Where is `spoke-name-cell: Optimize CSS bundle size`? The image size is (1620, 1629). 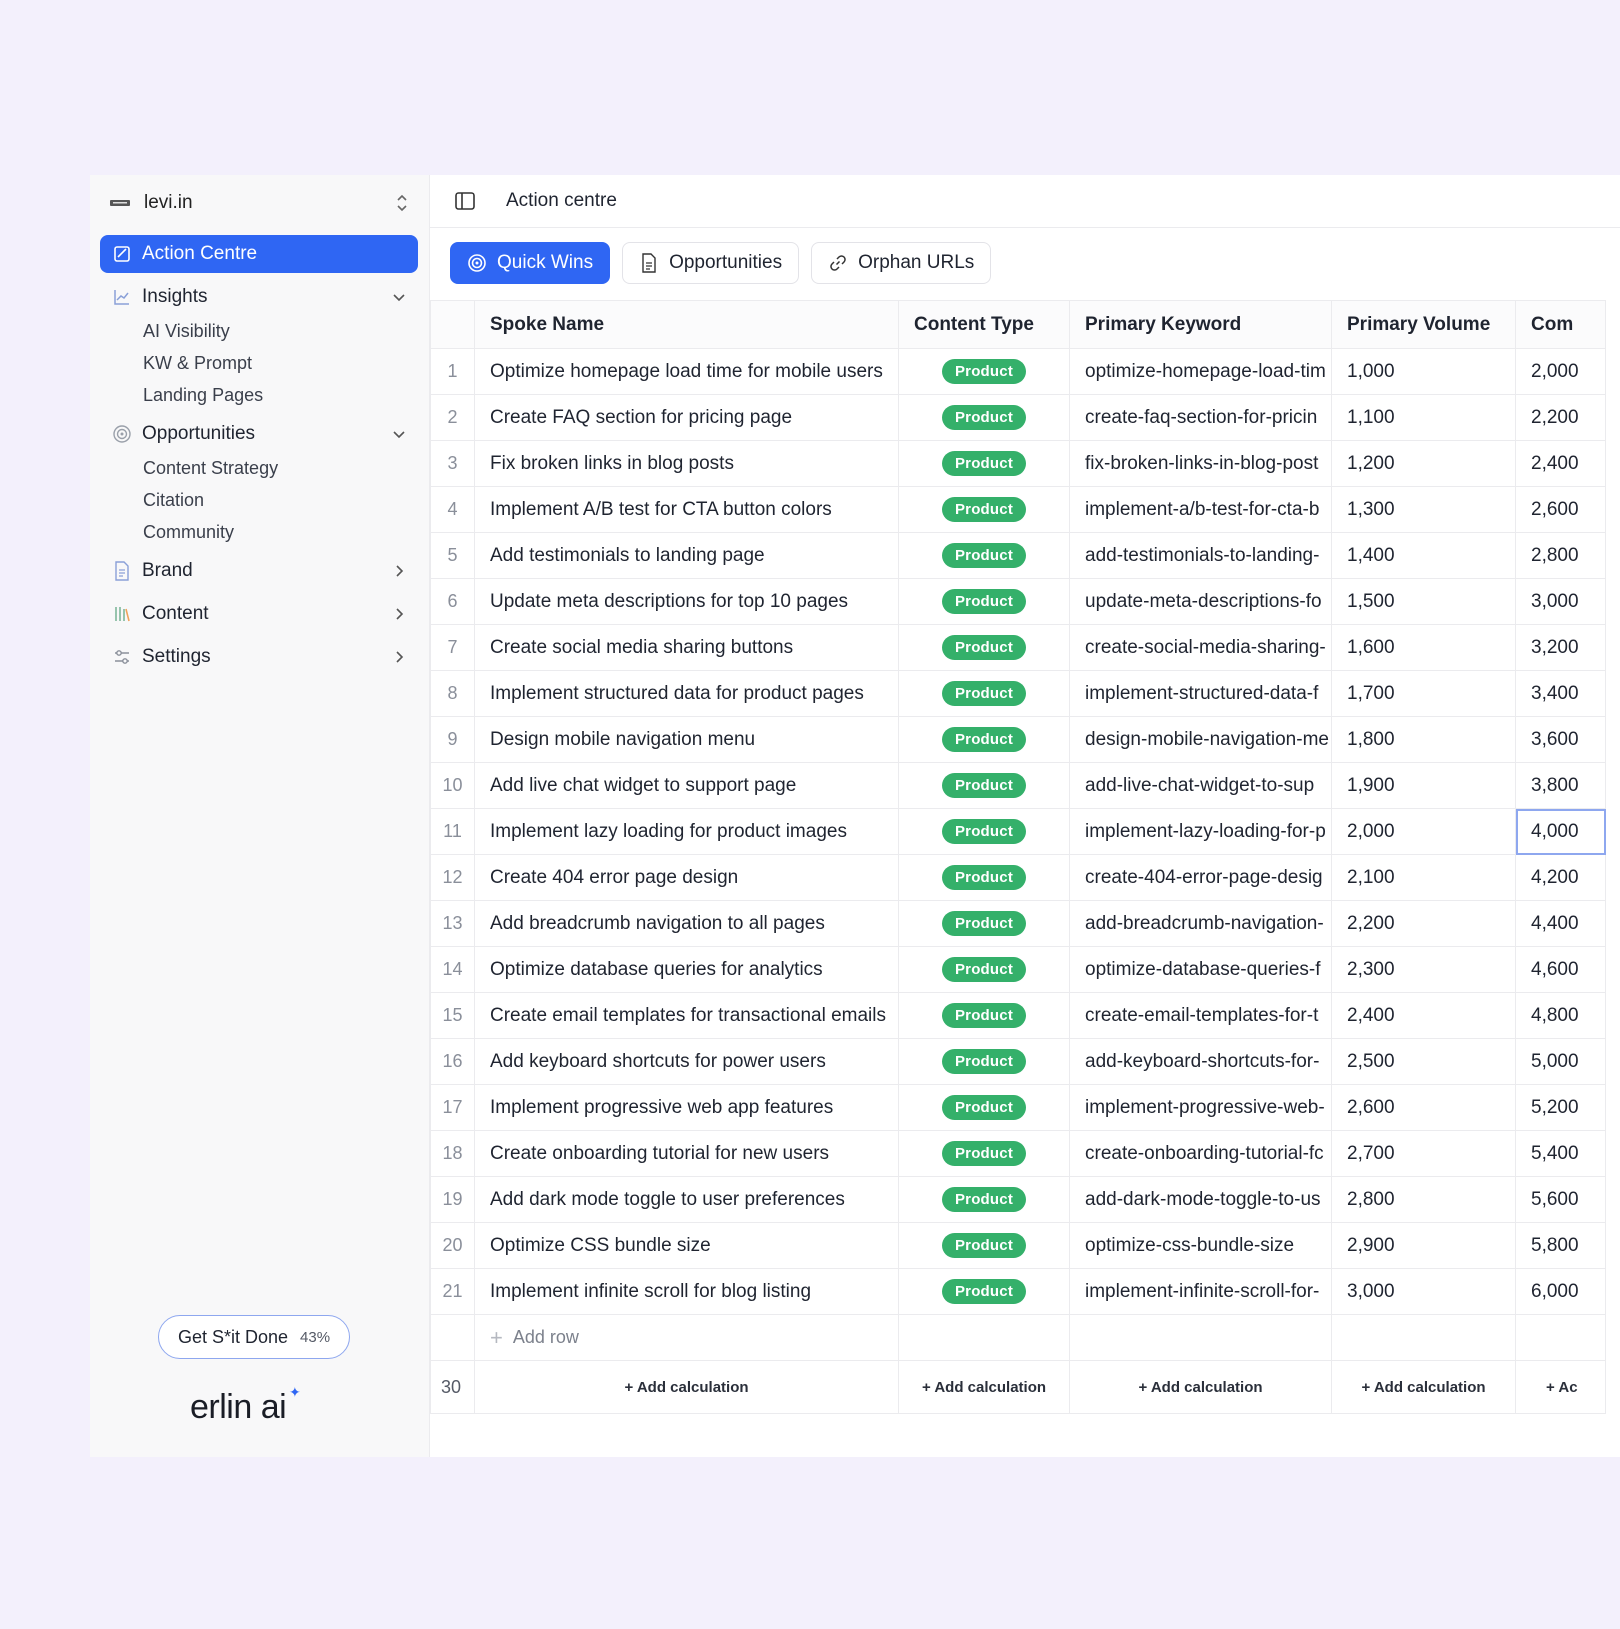 spoke-name-cell: Optimize CSS bundle size is located at coordinates (686, 1245).